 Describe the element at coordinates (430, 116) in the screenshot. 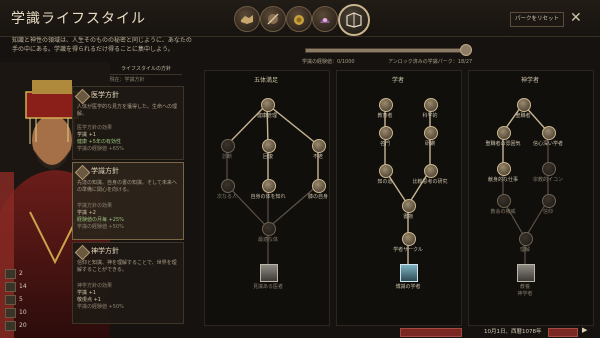

I see `perk-label: 科学的` at that location.